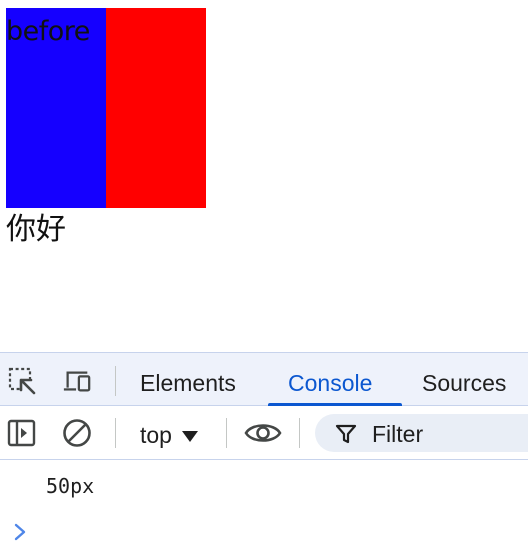  Describe the element at coordinates (156, 435) in the screenshot. I see `context-label: top` at that location.